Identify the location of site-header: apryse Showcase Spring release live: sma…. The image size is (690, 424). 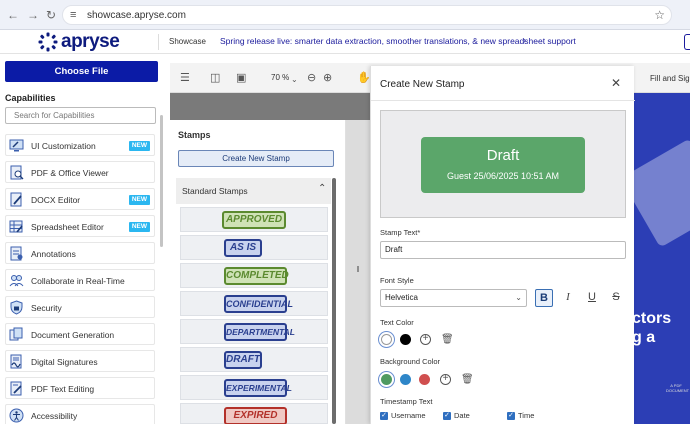
(345, 42).